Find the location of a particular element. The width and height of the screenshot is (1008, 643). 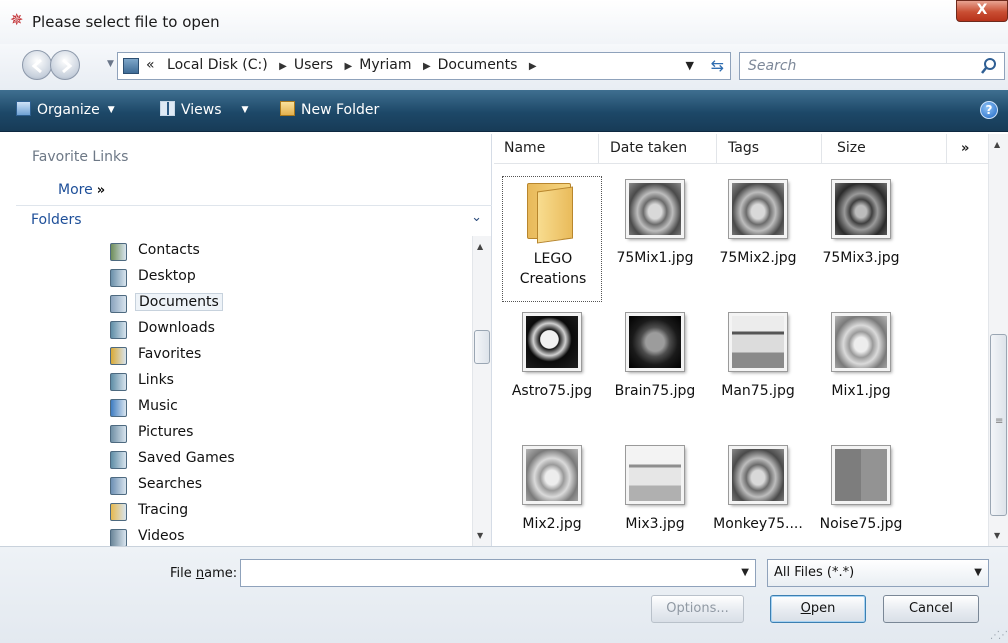

file-type-value: All Files (*.*) is located at coordinates (814, 572).